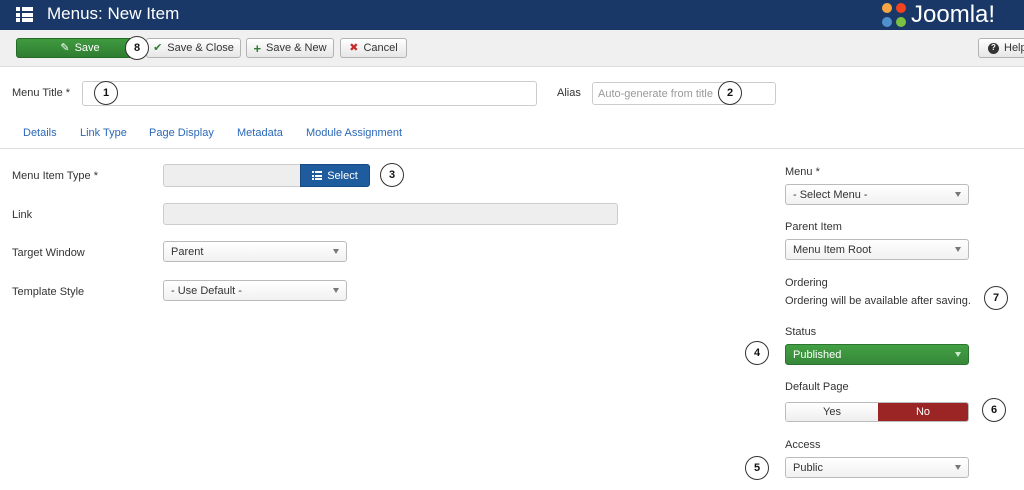  I want to click on status-value: Published, so click(817, 355).